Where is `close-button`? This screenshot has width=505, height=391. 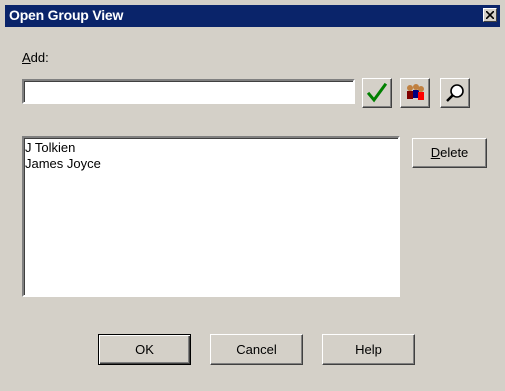
close-button is located at coordinates (490, 15).